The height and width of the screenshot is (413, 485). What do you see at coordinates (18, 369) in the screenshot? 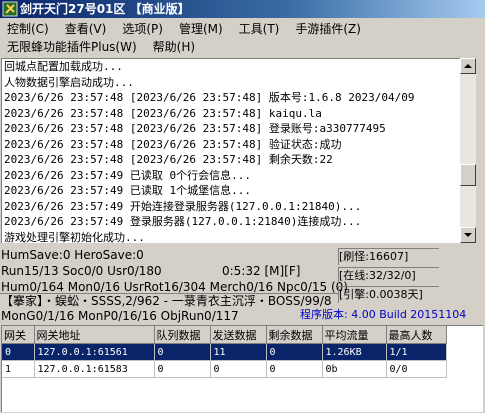
I see `table-cell: 1` at bounding box center [18, 369].